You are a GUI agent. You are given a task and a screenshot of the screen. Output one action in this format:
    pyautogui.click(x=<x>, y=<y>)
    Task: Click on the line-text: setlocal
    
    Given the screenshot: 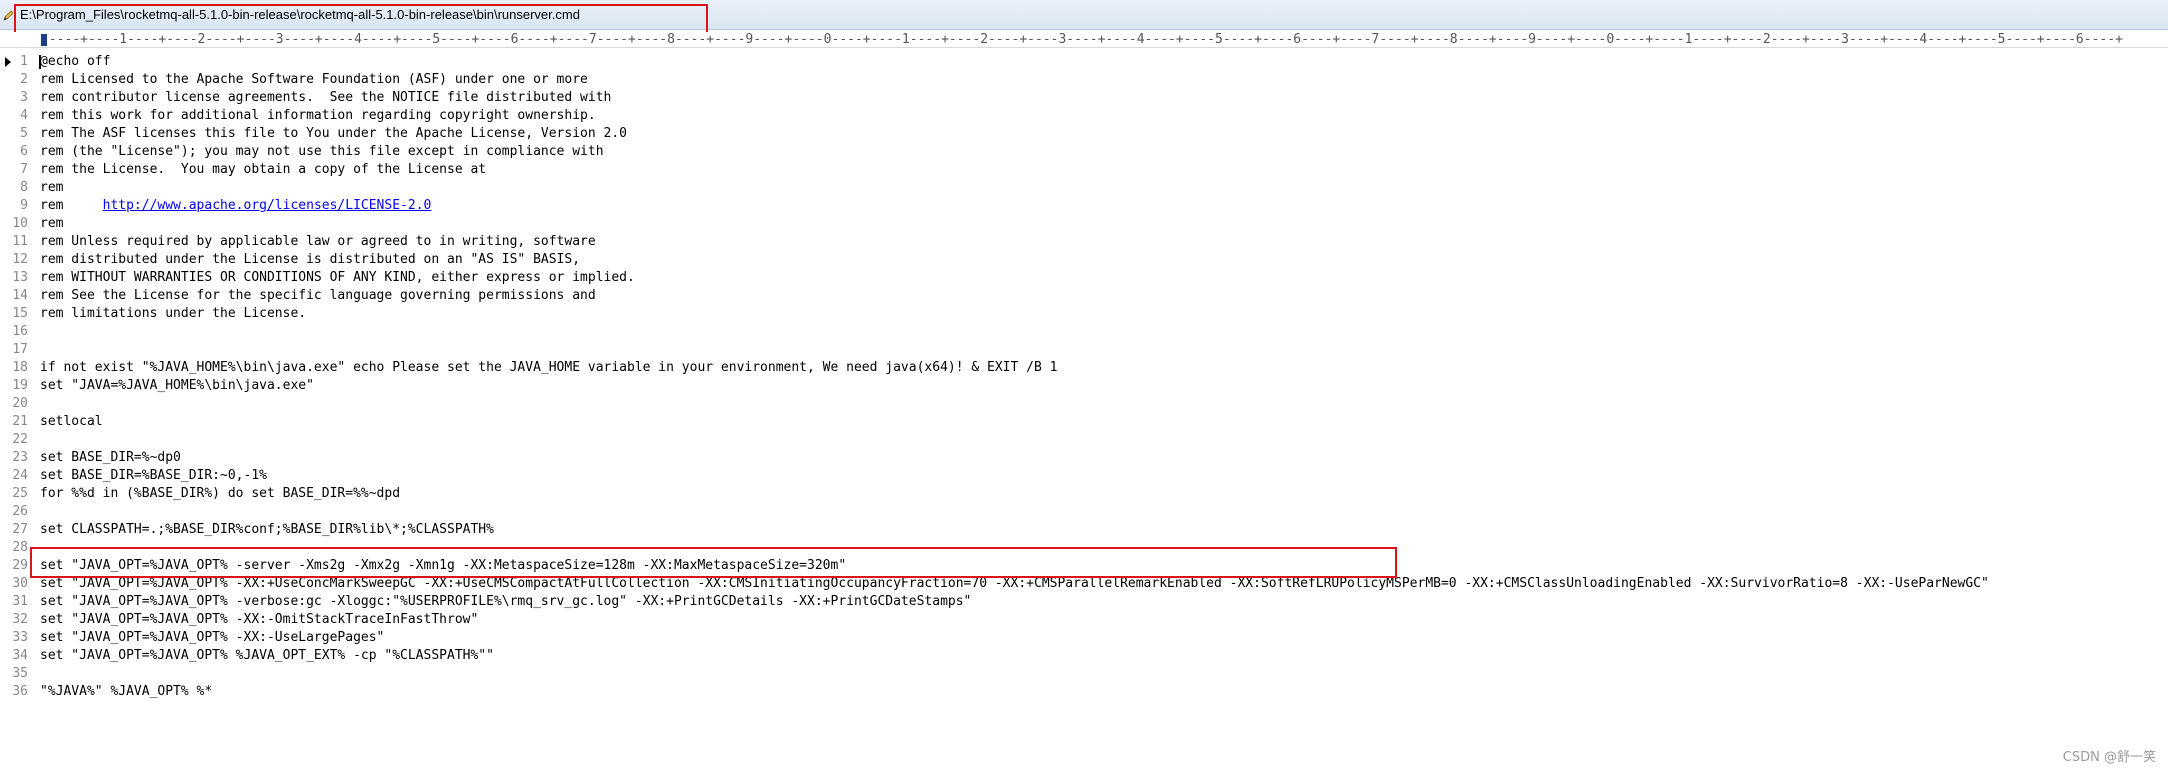 What is the action you would take?
    pyautogui.click(x=71, y=422)
    